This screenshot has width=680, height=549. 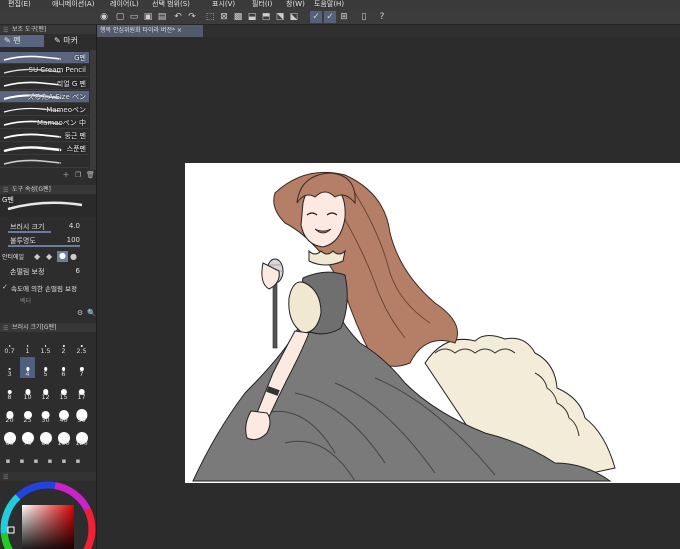 I want to click on brush-size-option: 2.5, so click(x=81, y=344).